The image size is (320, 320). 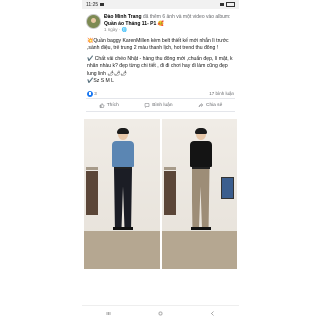 I want to click on share-button: Chia sẻ, so click(x=210, y=105).